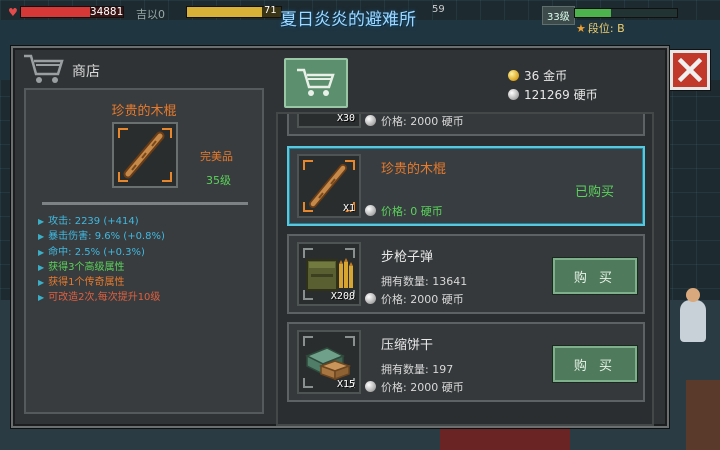 The height and width of the screenshot is (450, 720). I want to click on area-title: 夏日炎炎的避难所, so click(348, 20).